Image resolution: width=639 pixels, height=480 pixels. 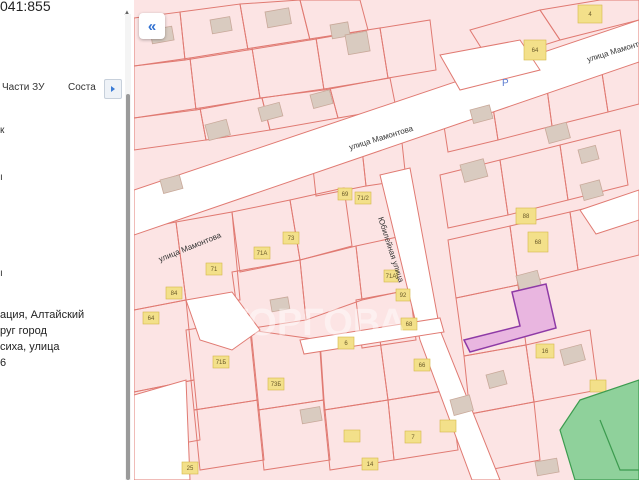 What do you see at coordinates (82, 87) in the screenshot?
I see `tab-composition: Соста` at bounding box center [82, 87].